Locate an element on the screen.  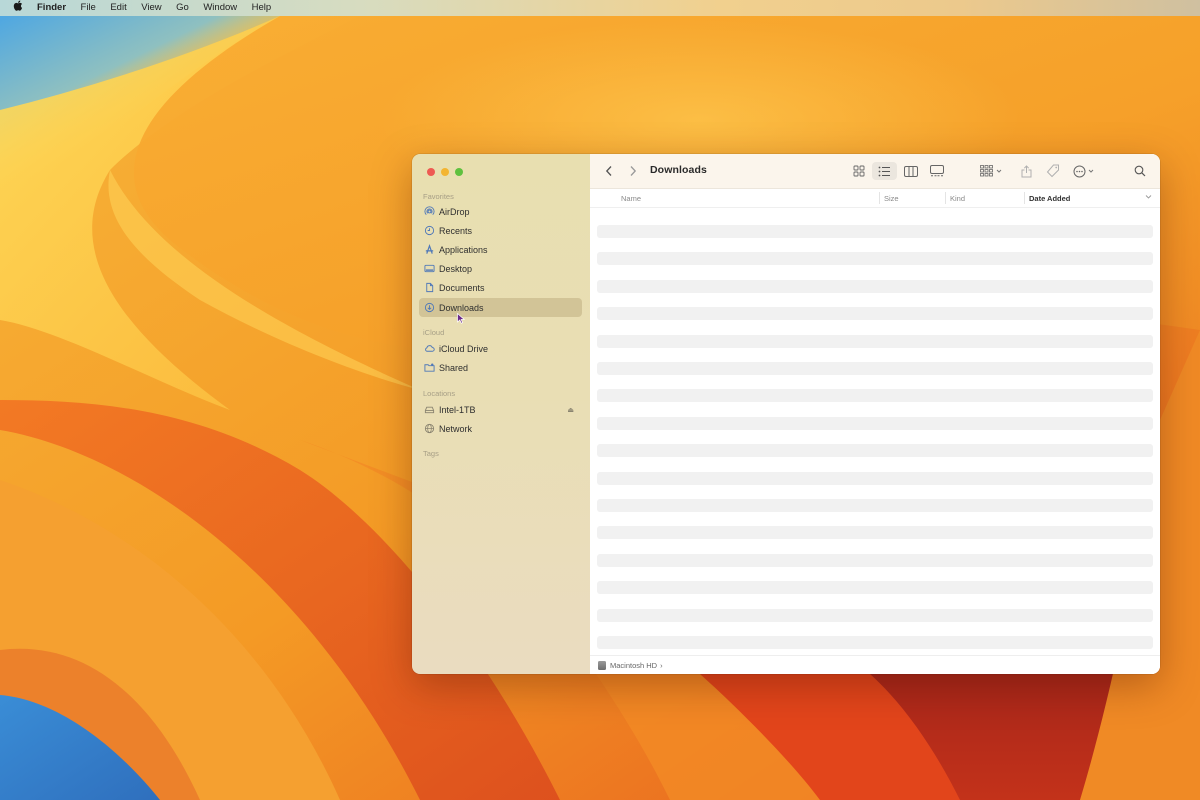
sidebar-item-label: Shared is located at coordinates (454, 367).